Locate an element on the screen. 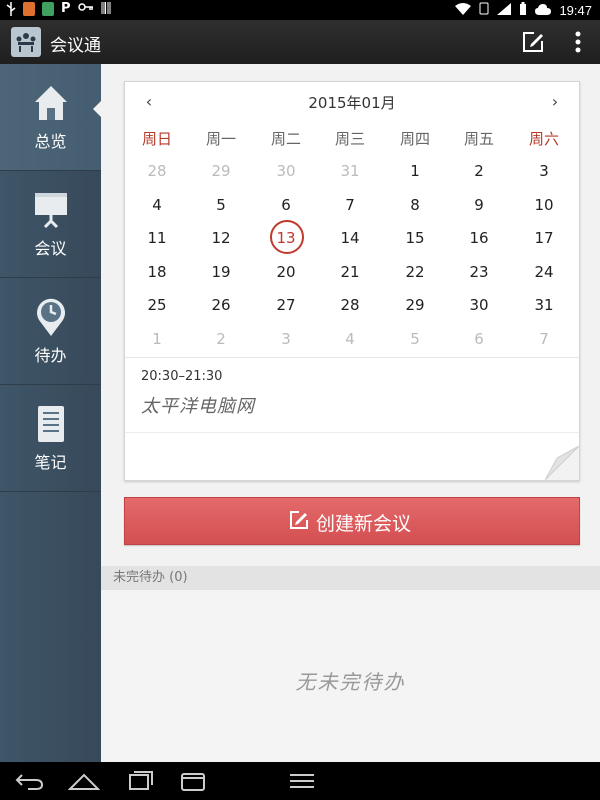 This screenshot has width=600, height=800. calendar-day: 22 is located at coordinates (415, 273).